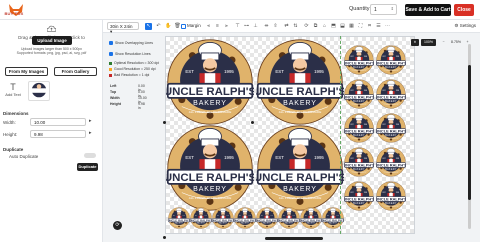  What do you see at coordinates (464, 10) in the screenshot?
I see `close-button: Close` at bounding box center [464, 10].